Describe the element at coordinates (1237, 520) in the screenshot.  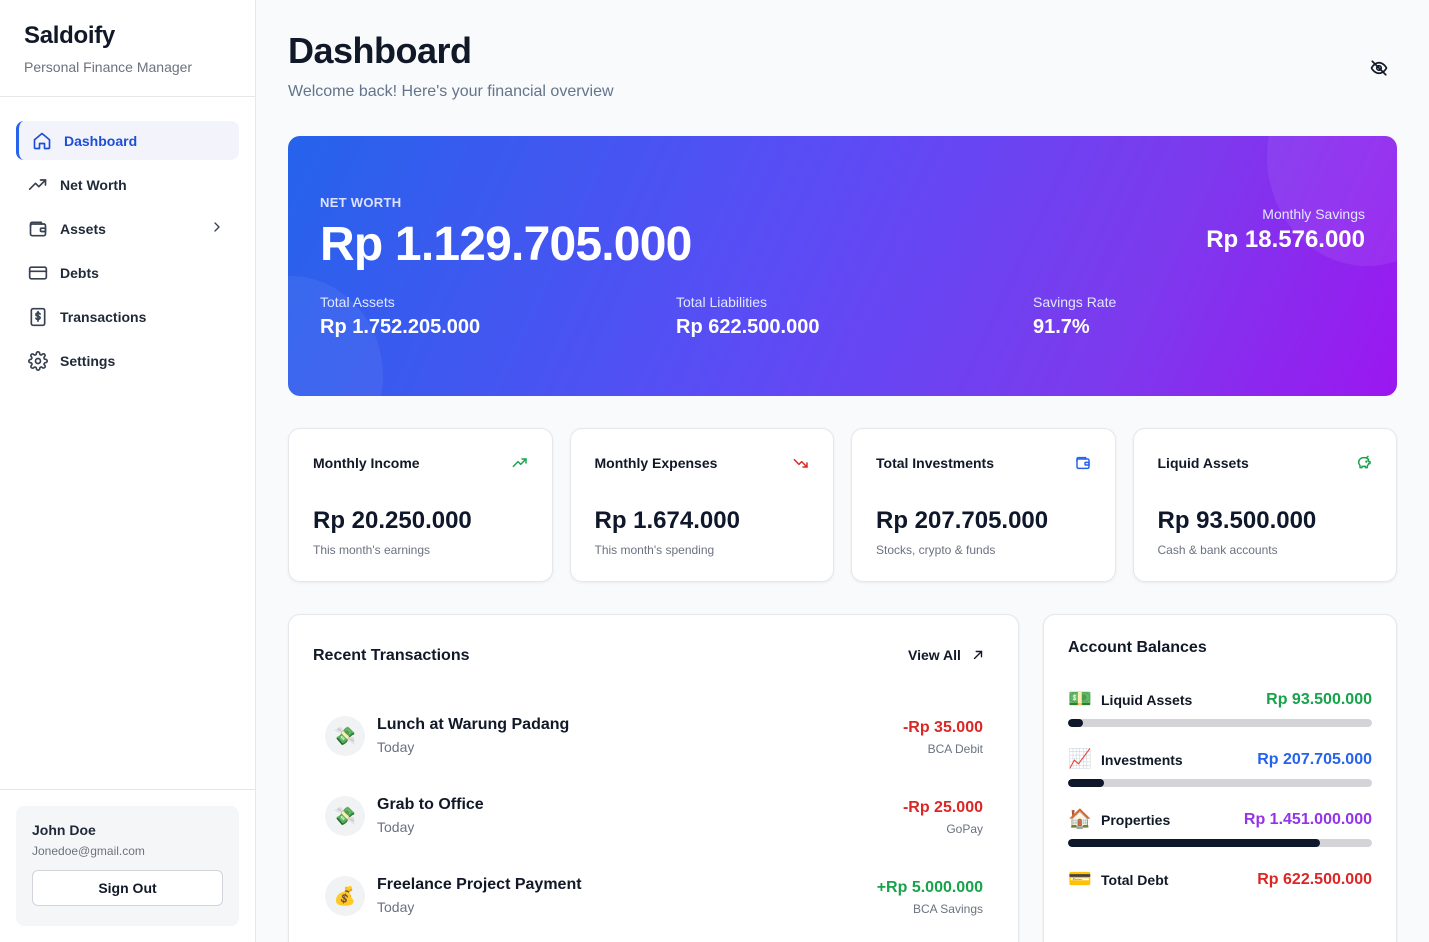
I see `card-value: Rp 93.500.000` at that location.